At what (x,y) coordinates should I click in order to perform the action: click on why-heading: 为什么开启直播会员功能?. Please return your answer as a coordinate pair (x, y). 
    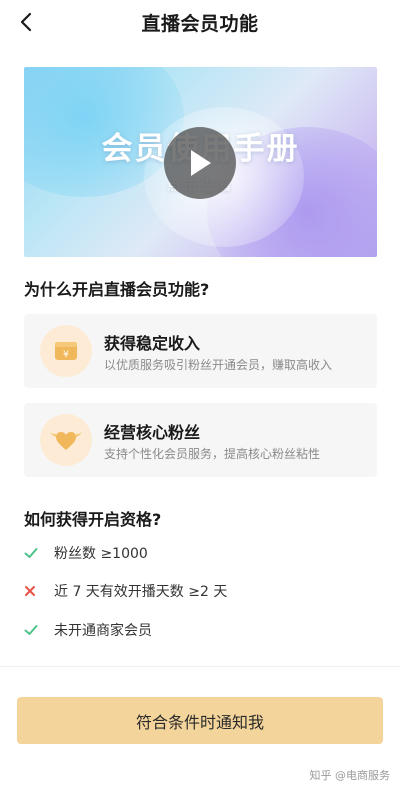
    Looking at the image, I should click on (117, 289).